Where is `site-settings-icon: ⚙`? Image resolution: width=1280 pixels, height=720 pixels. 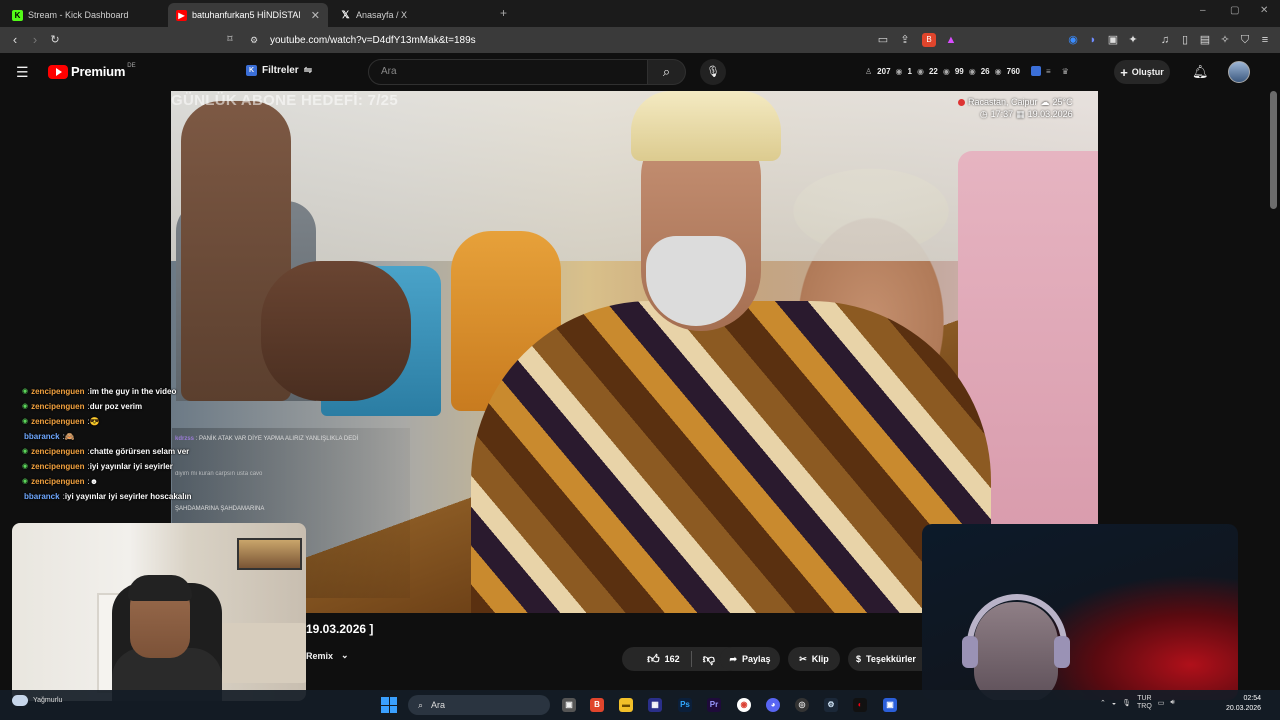 site-settings-icon: ⚙ is located at coordinates (254, 40).